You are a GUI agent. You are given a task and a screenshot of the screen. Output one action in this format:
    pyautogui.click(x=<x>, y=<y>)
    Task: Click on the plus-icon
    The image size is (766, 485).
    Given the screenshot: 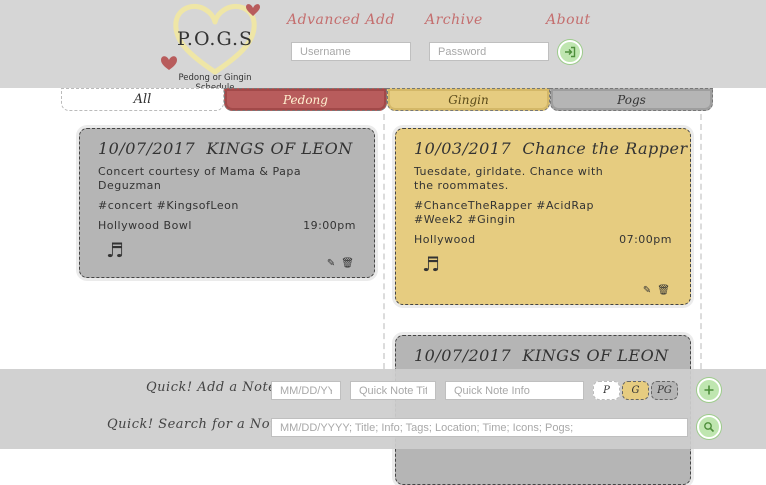 What is the action you would take?
    pyautogui.click(x=709, y=390)
    